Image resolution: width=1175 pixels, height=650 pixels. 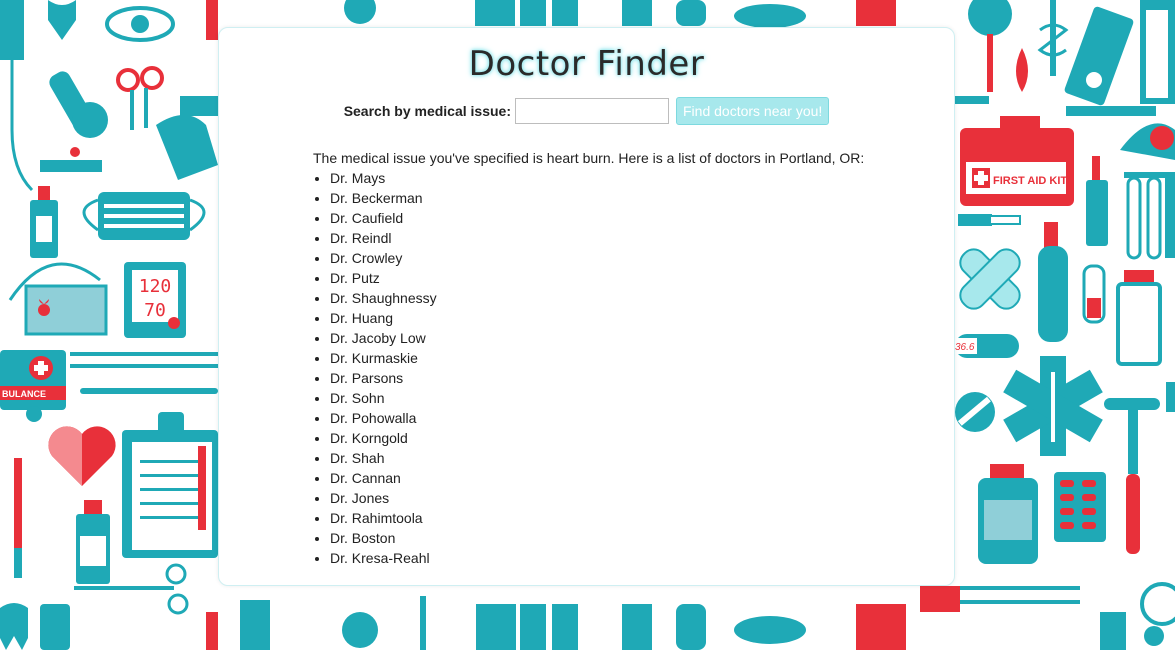 What do you see at coordinates (631, 198) in the screenshot?
I see `doctor-list-item: Dr. Beckerman` at bounding box center [631, 198].